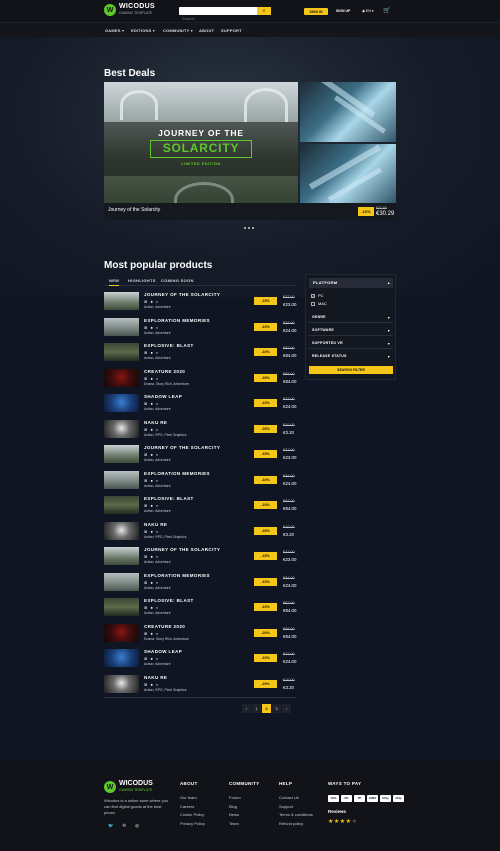 This screenshot has height=851, width=500. I want to click on language-selector: ◉ EN ▾, so click(368, 11).